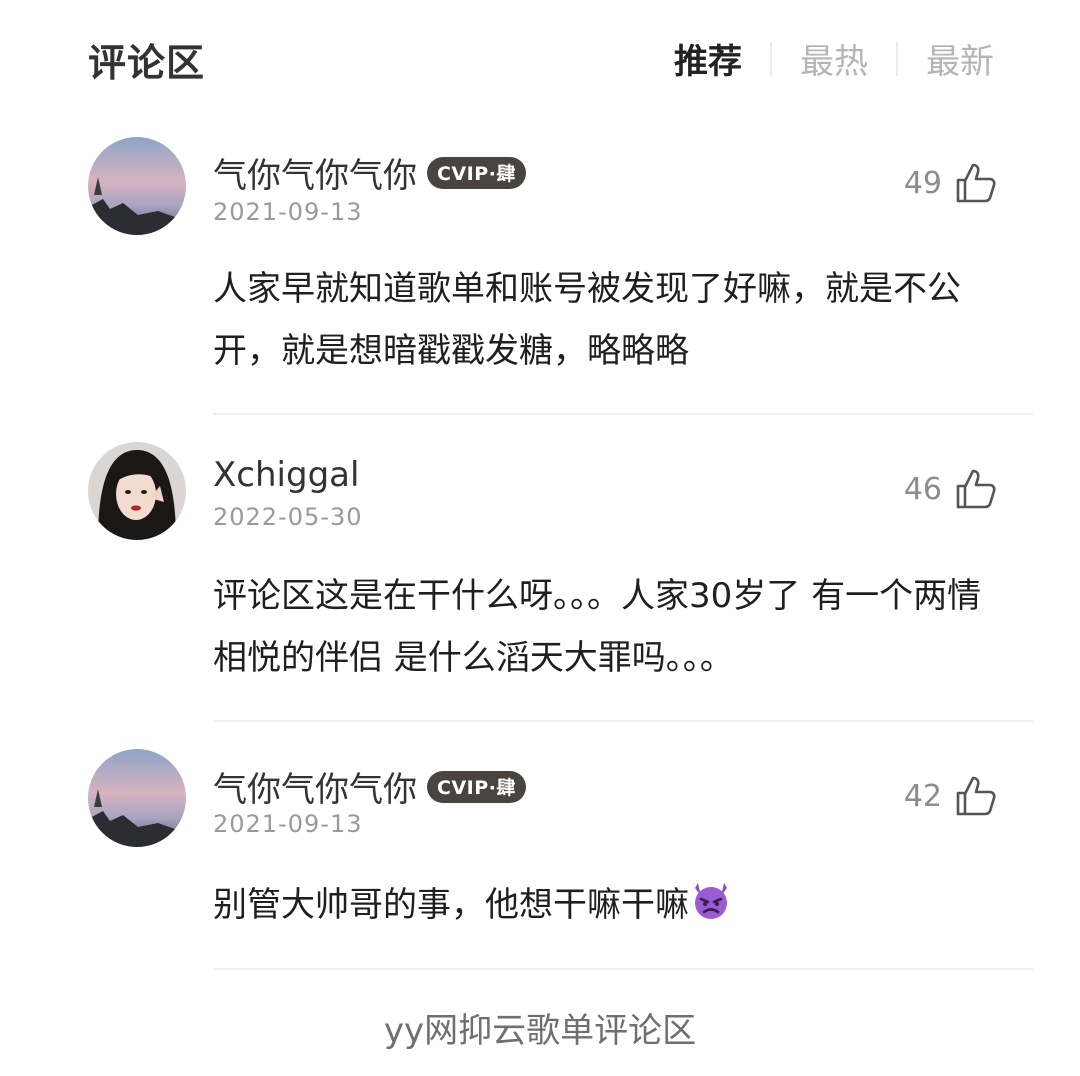 Image resolution: width=1080 pixels, height=1076 pixels. What do you see at coordinates (540, 55) in the screenshot?
I see `comment-header: 评论区 推荐 最热 最新` at bounding box center [540, 55].